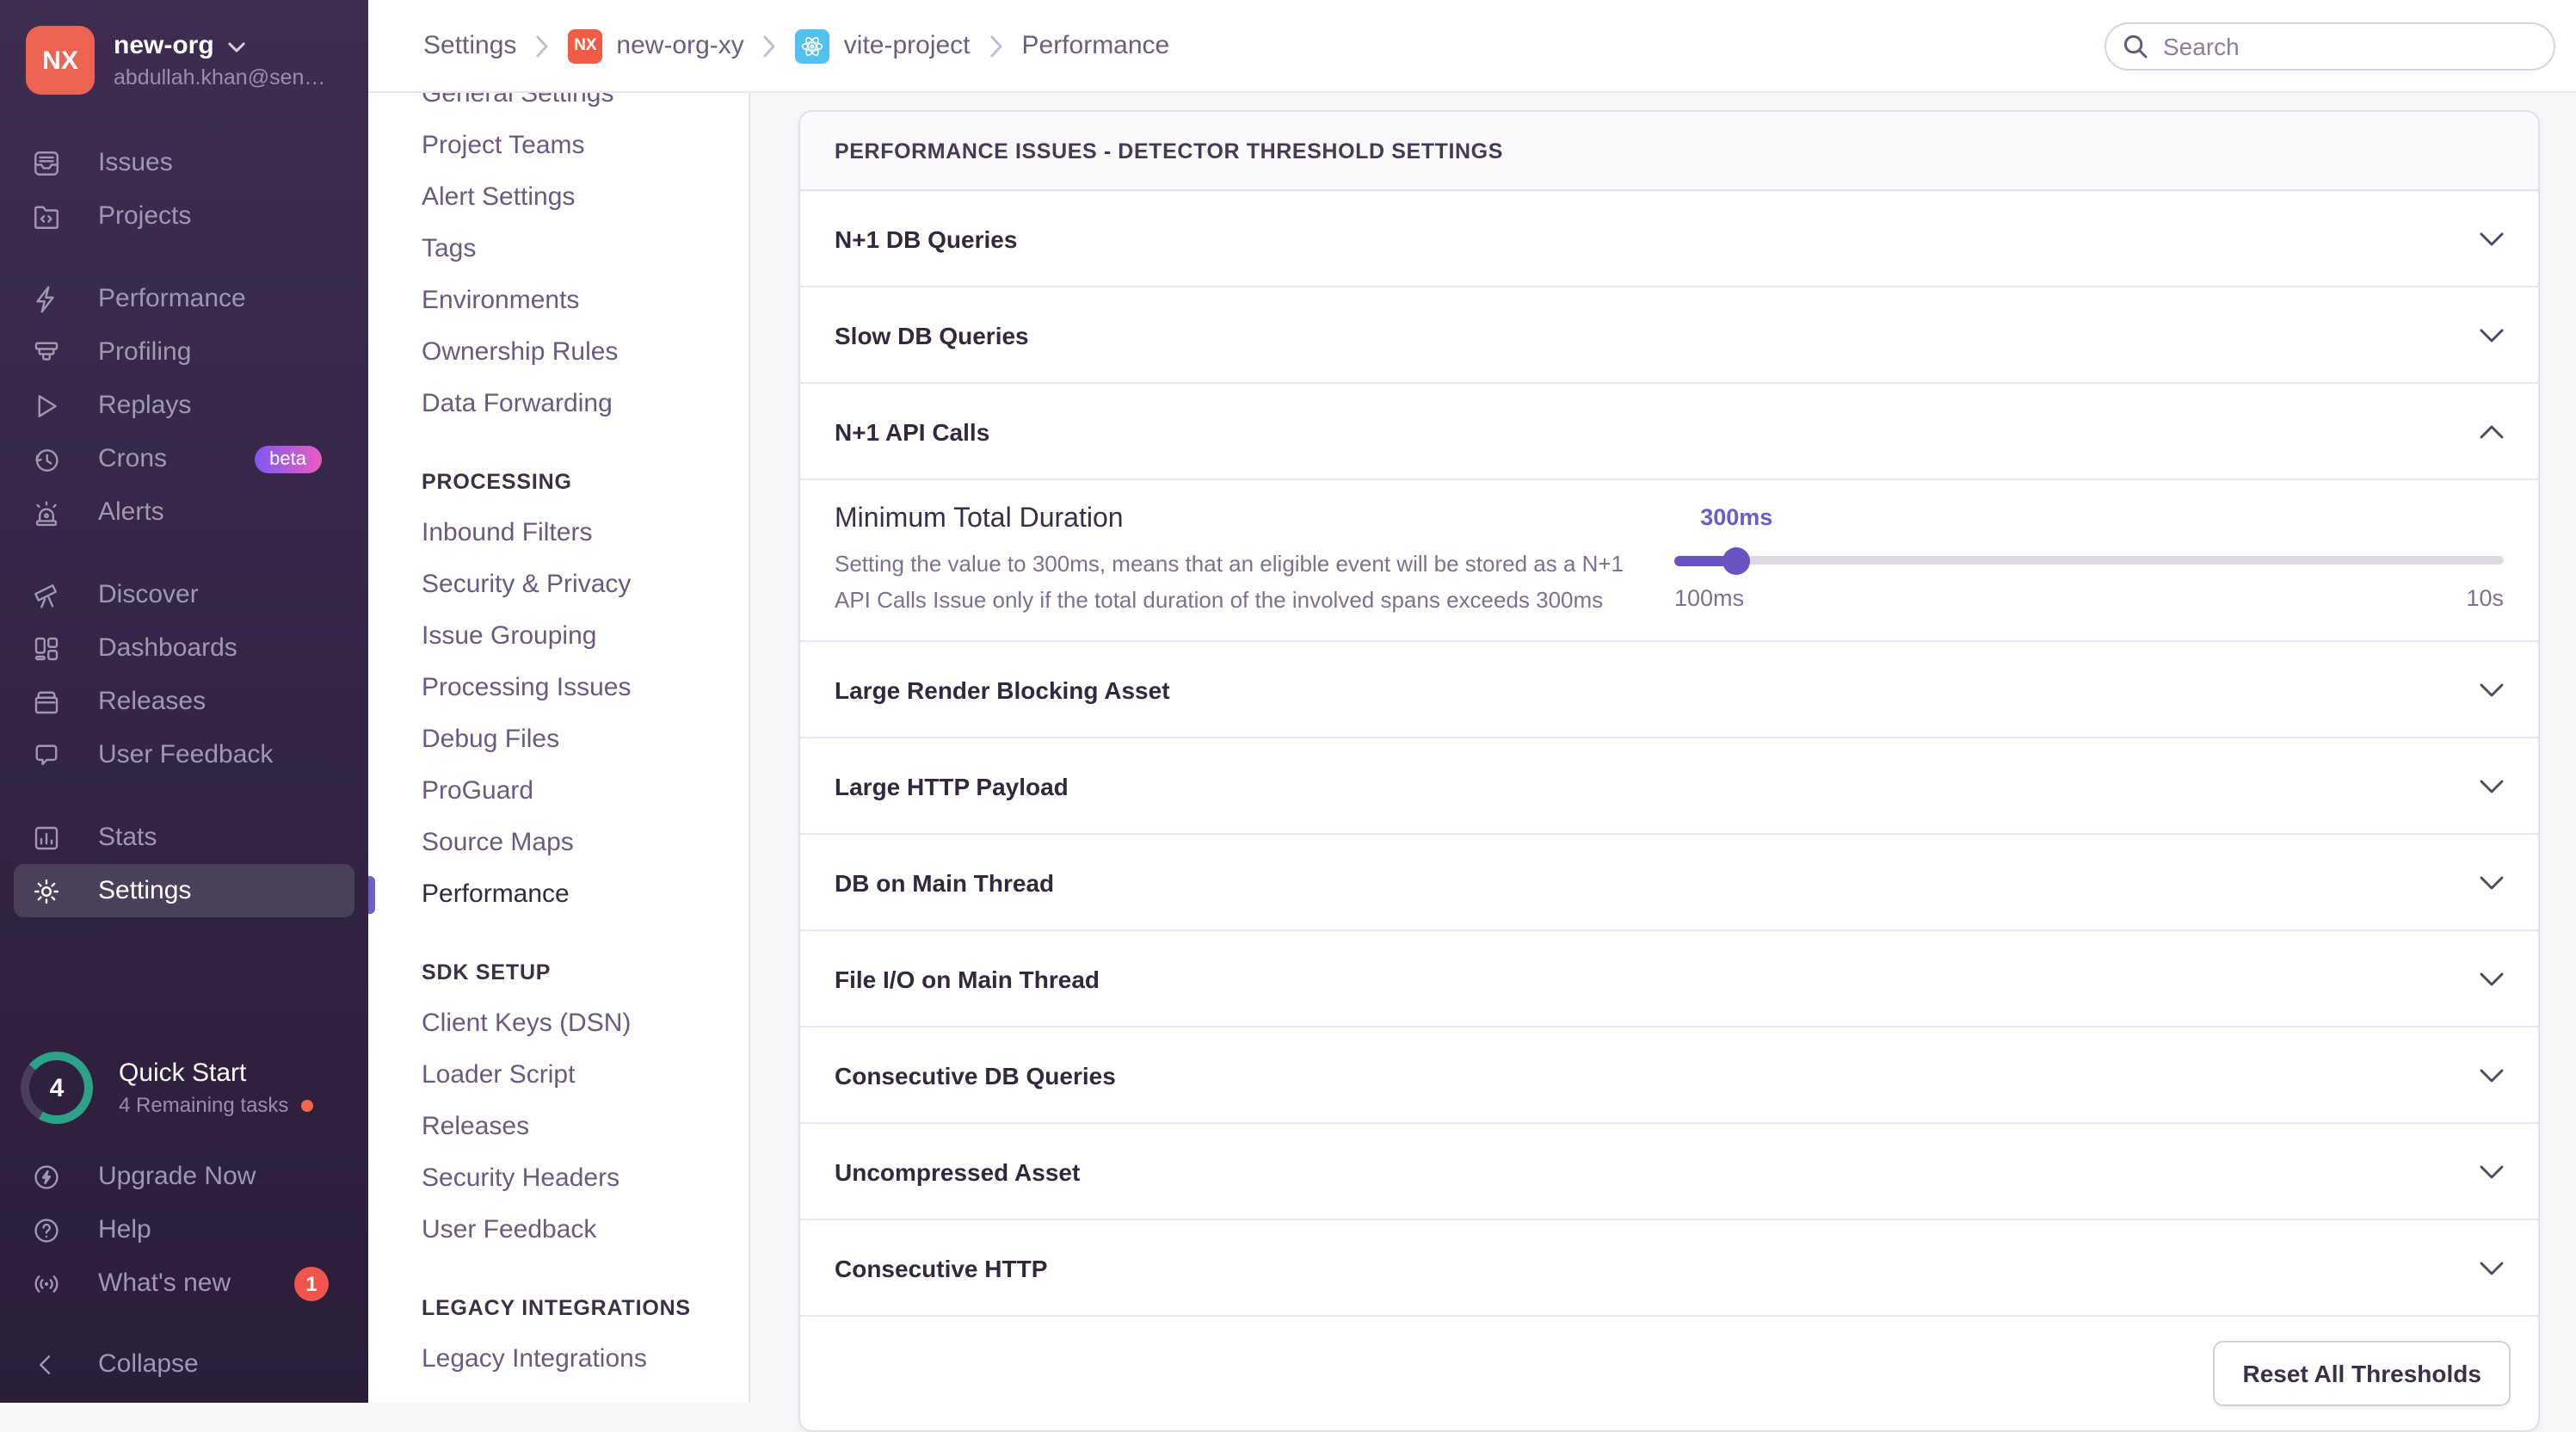  What do you see at coordinates (556, 1308) in the screenshot?
I see `settings-nav-section-legacy-integrations: LEGACY INTEGRATIONS` at bounding box center [556, 1308].